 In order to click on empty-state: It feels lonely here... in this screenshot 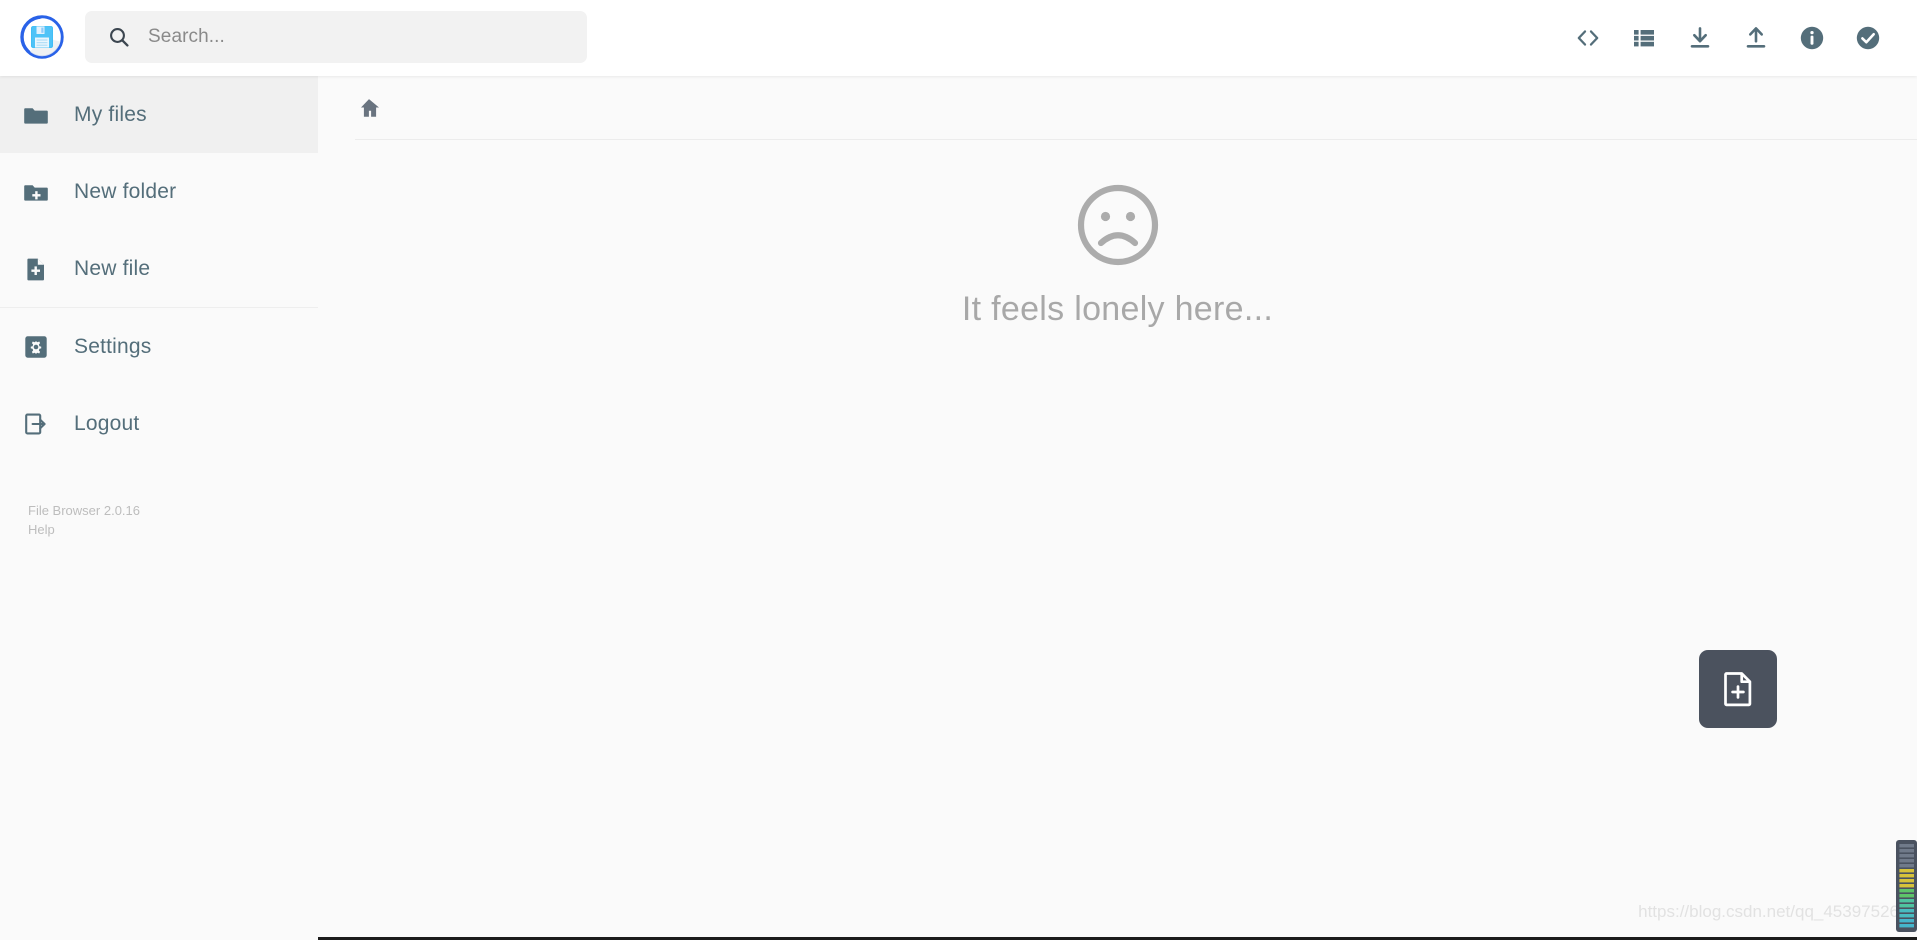, I will do `click(1117, 255)`.